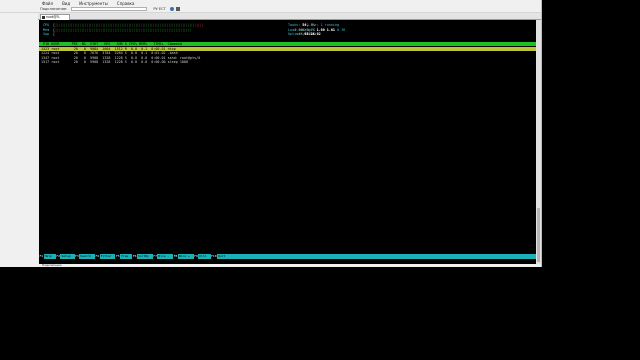  I want to click on menu-tools: Инструменты, so click(93, 3).